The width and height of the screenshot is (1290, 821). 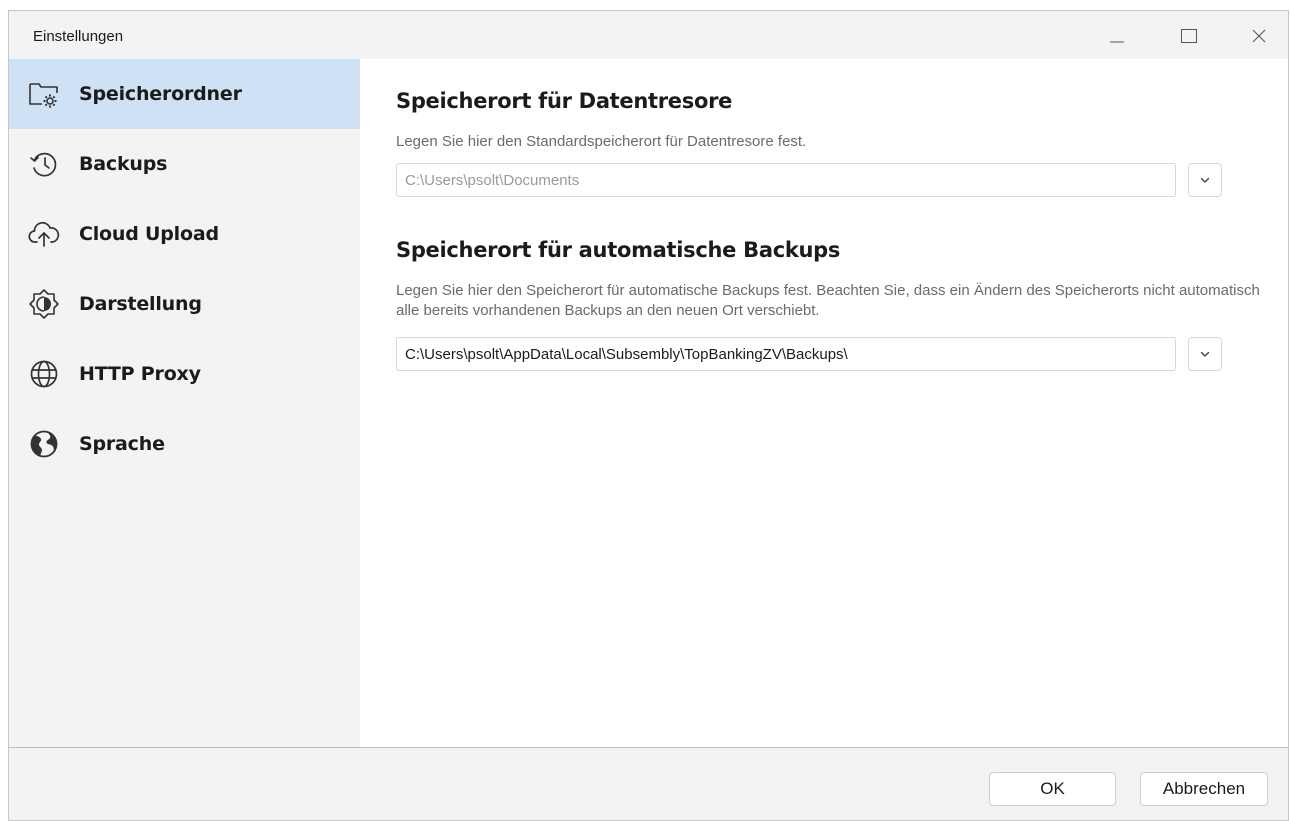 I want to click on sidebar-item-label: Cloud Upload, so click(x=149, y=234).